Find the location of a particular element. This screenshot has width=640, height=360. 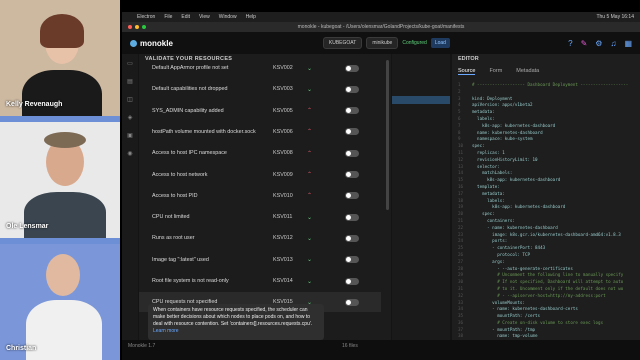

load-button: Load is located at coordinates (440, 43).